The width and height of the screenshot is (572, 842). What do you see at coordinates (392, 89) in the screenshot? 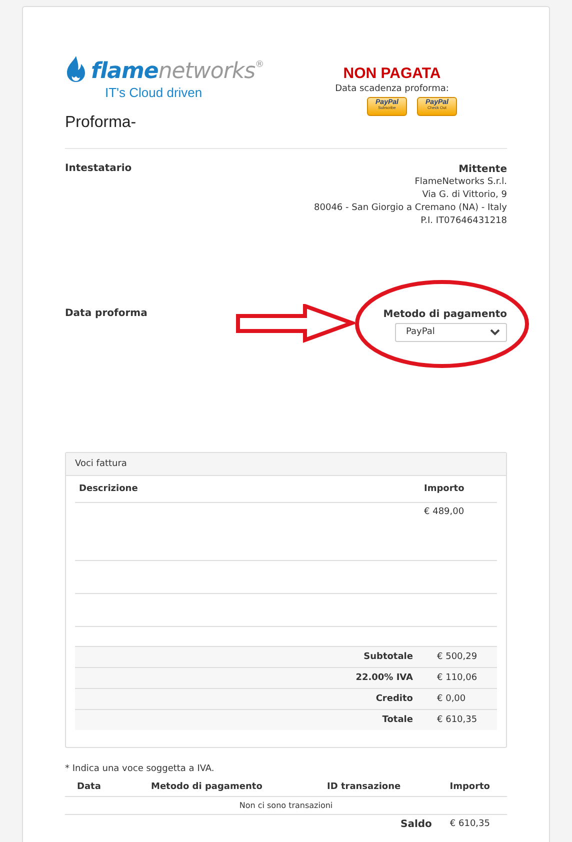
I see `due-date-label: Data scadenza proforma:` at bounding box center [392, 89].